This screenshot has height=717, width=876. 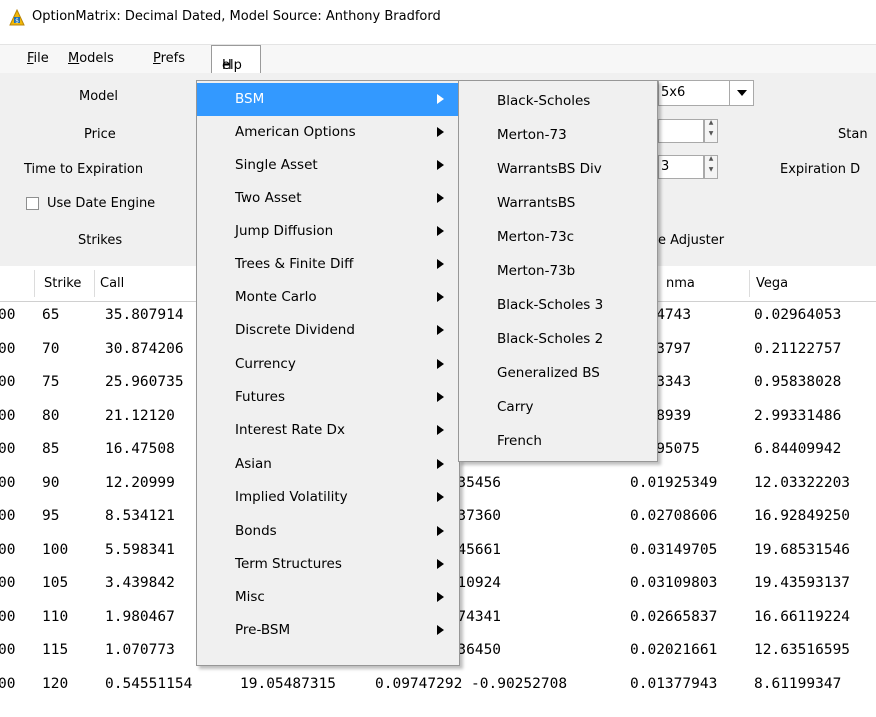 I want to click on models-menu-item: Interest Rate Dx, so click(x=328, y=430).